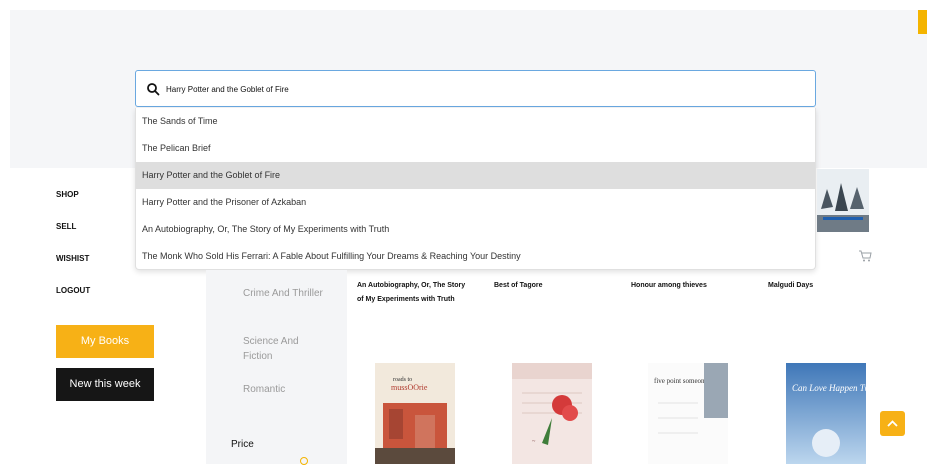 This screenshot has width=927, height=465. Describe the element at coordinates (823, 286) in the screenshot. I see `book-title: Malgudi Days` at that location.